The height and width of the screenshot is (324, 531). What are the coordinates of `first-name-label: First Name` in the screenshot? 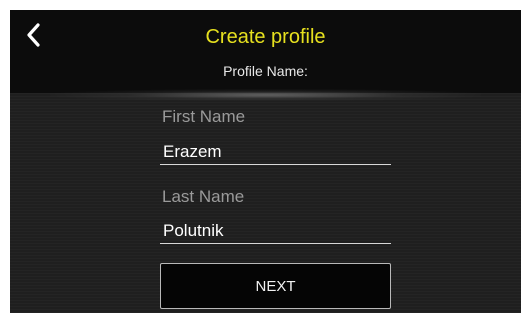 It's located at (204, 116).